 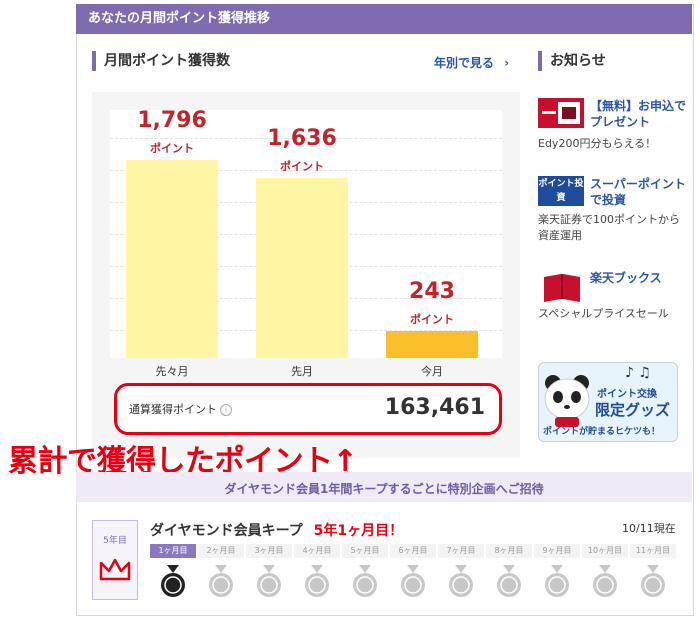 I want to click on x-tick-label: 今月, so click(x=432, y=371).